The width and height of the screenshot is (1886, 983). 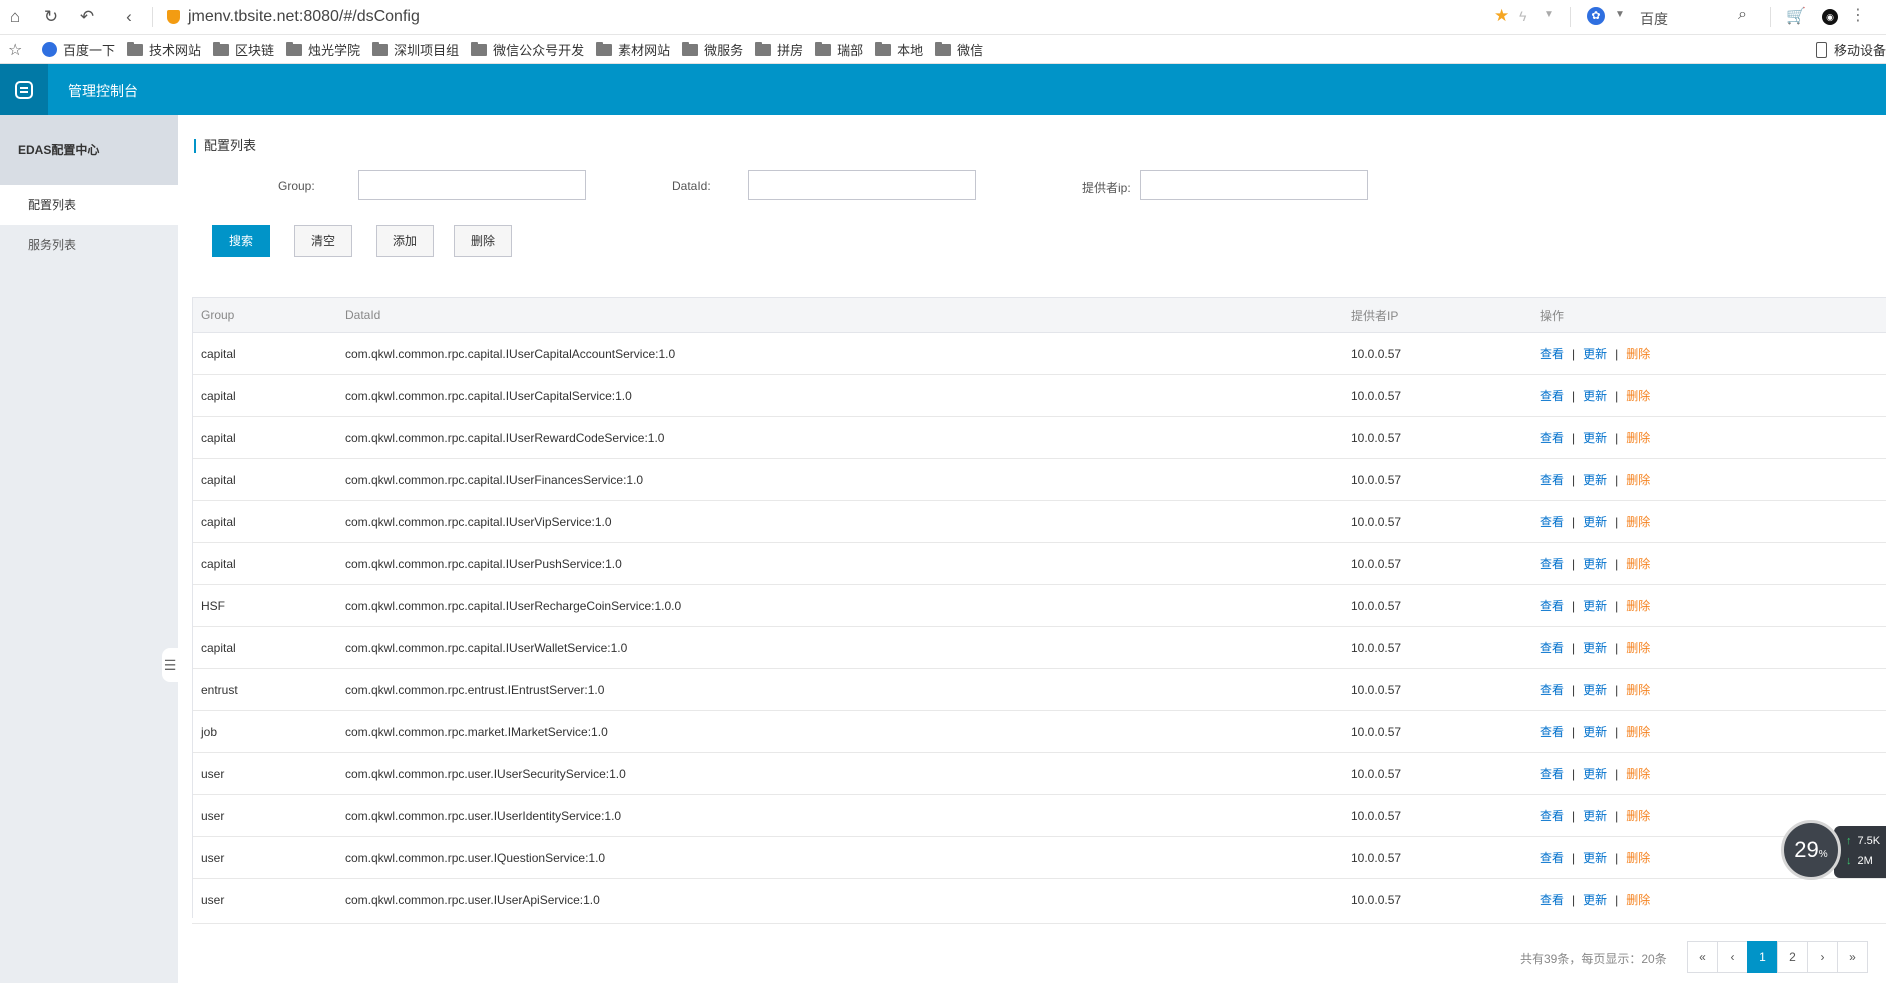 What do you see at coordinates (175, 50) in the screenshot?
I see `bookmark-label: 技术网站` at bounding box center [175, 50].